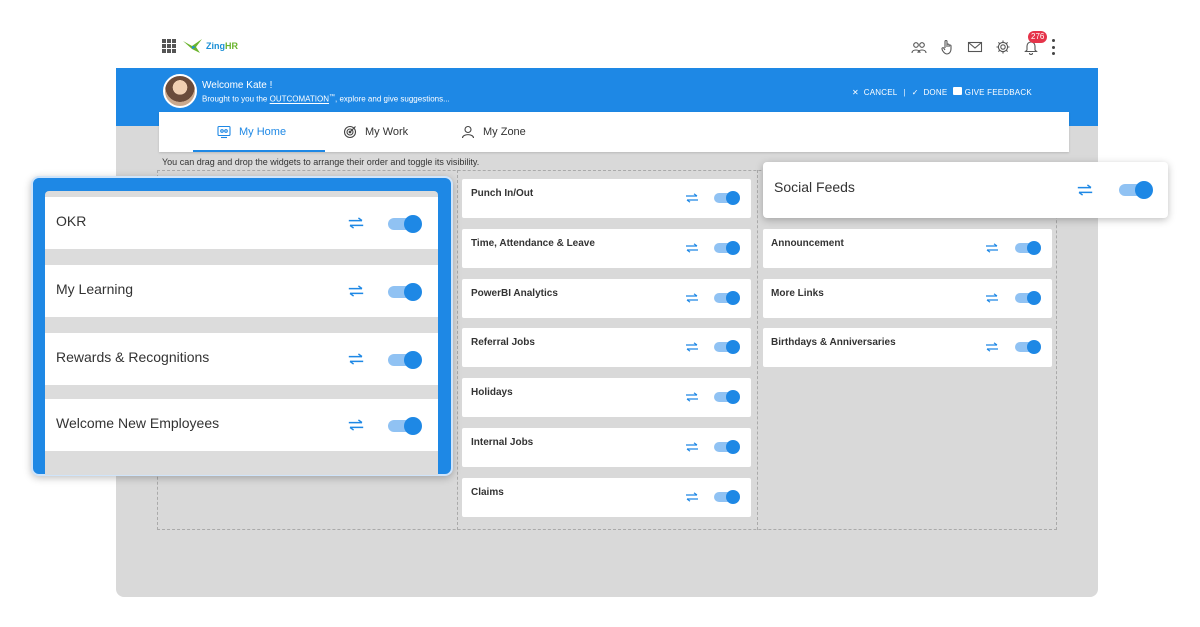  Describe the element at coordinates (965, 190) in the screenshot. I see `social-feeds-card: Social Feeds` at that location.